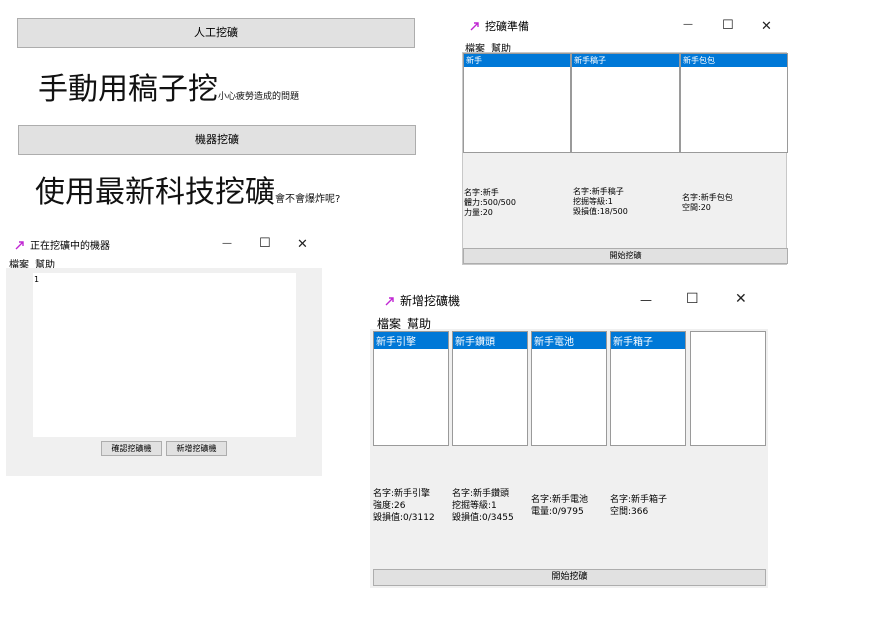 The height and width of the screenshot is (620, 877). I want to click on prep-list-0: 新手, so click(517, 103).